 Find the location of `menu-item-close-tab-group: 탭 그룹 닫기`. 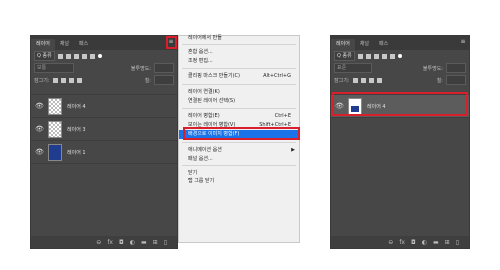

menu-item-close-tab-group: 탭 그룹 닫기 is located at coordinates (239, 181).